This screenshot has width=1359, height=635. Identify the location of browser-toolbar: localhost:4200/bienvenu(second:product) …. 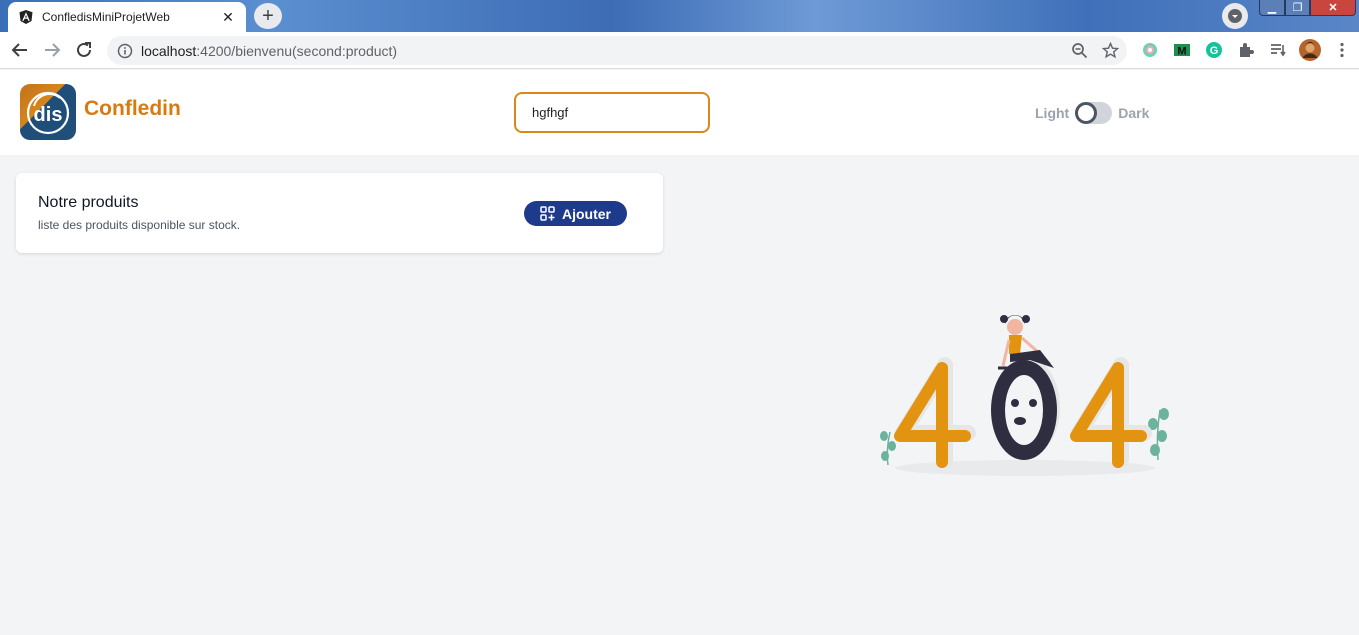
(679, 50).